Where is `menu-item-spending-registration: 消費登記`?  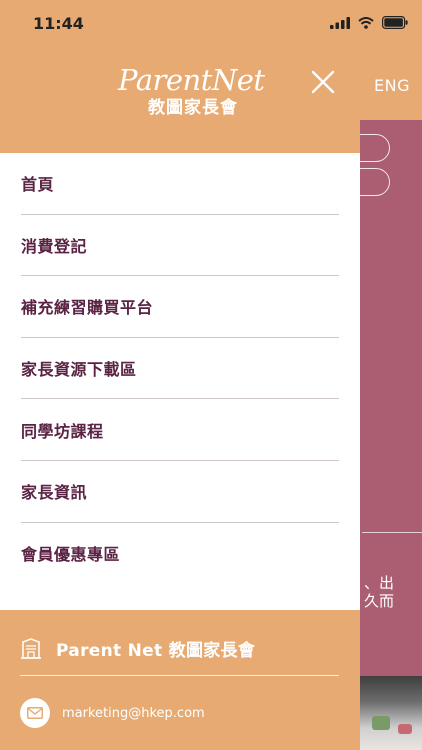 menu-item-spending-registration: 消費登記 is located at coordinates (180, 246).